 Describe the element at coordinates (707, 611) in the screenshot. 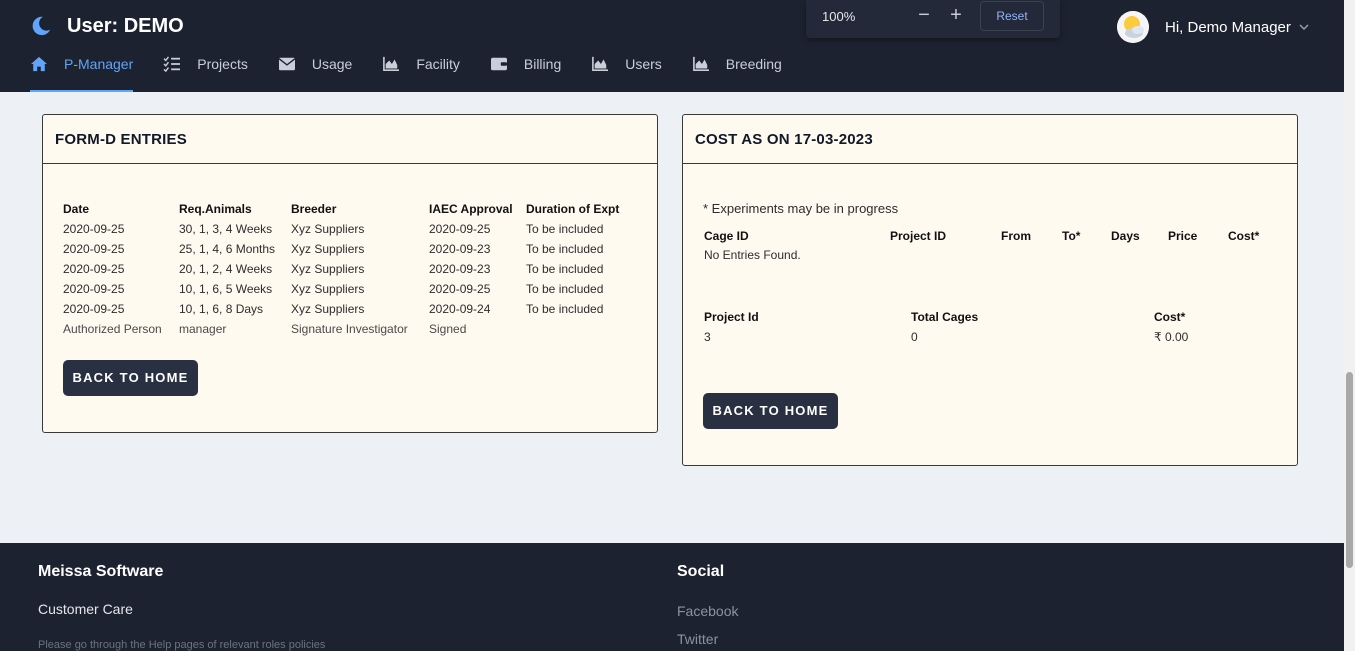

I see `facebook-link: Facebook` at that location.